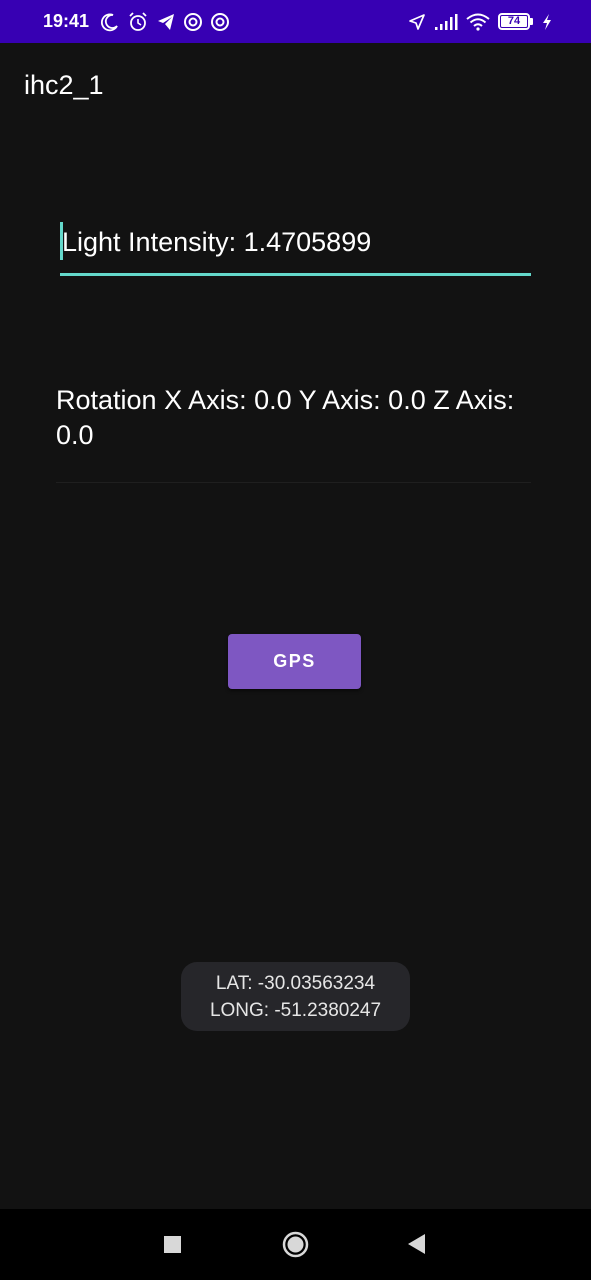 This screenshot has width=591, height=1280. Describe the element at coordinates (66, 21) in the screenshot. I see `status-time: 19:41` at that location.